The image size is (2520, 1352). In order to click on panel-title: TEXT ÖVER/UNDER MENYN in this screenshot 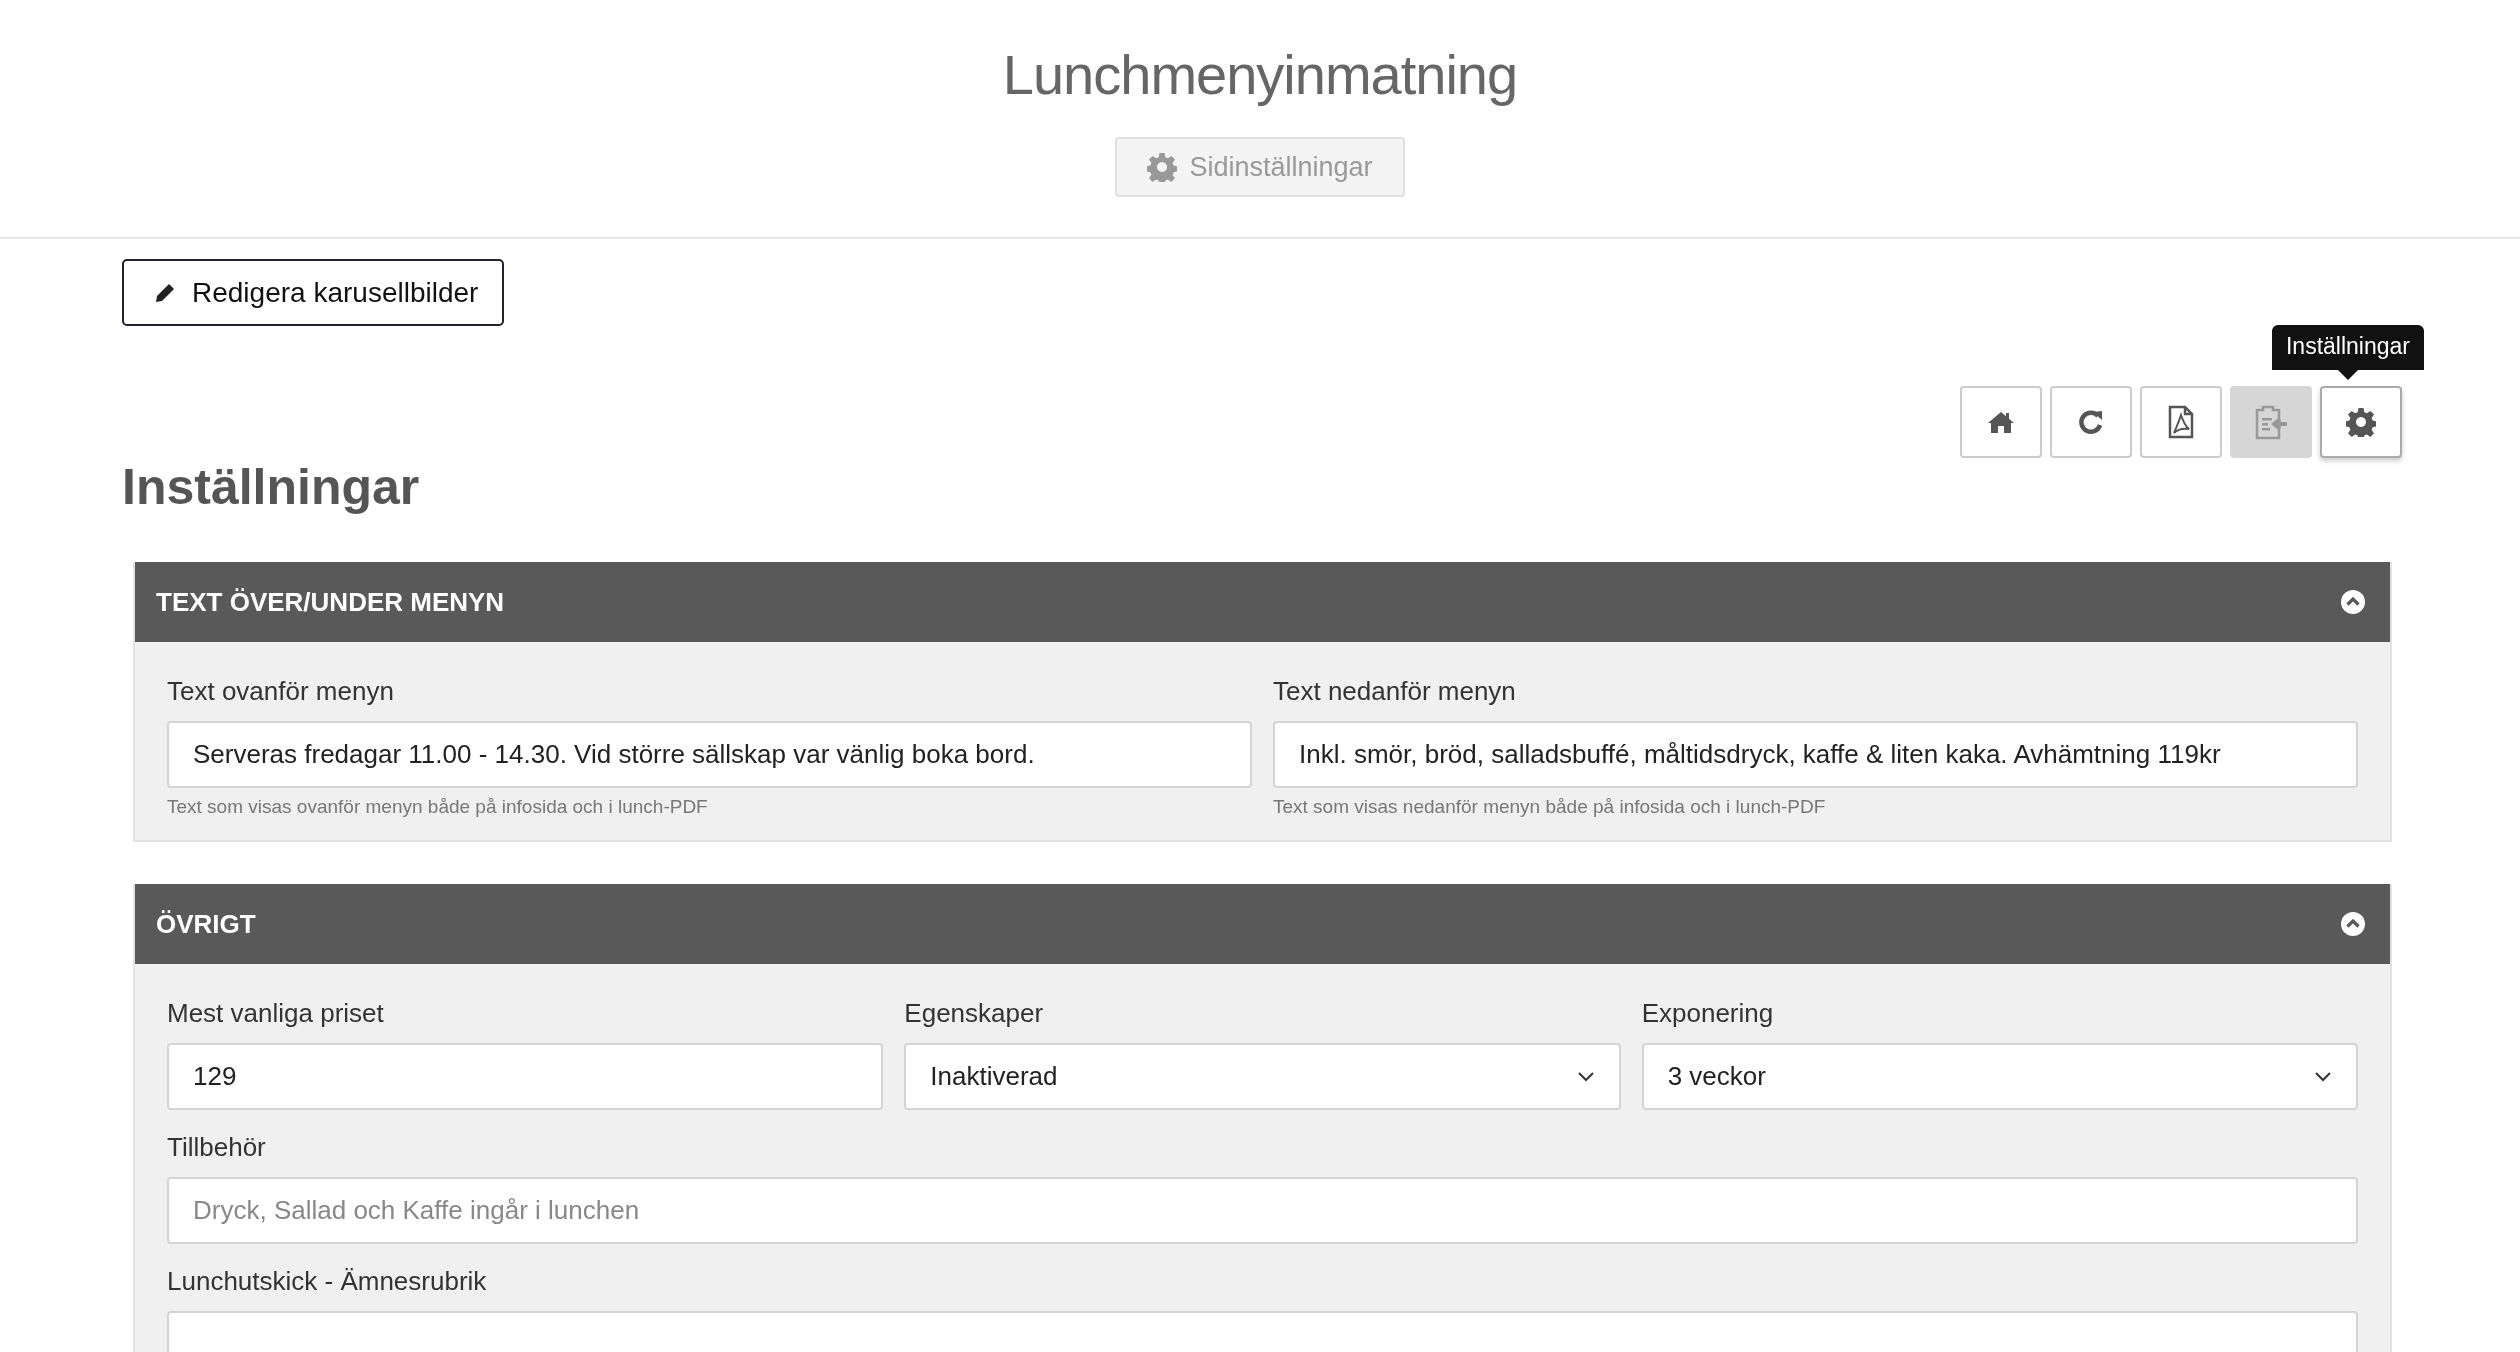, I will do `click(330, 602)`.